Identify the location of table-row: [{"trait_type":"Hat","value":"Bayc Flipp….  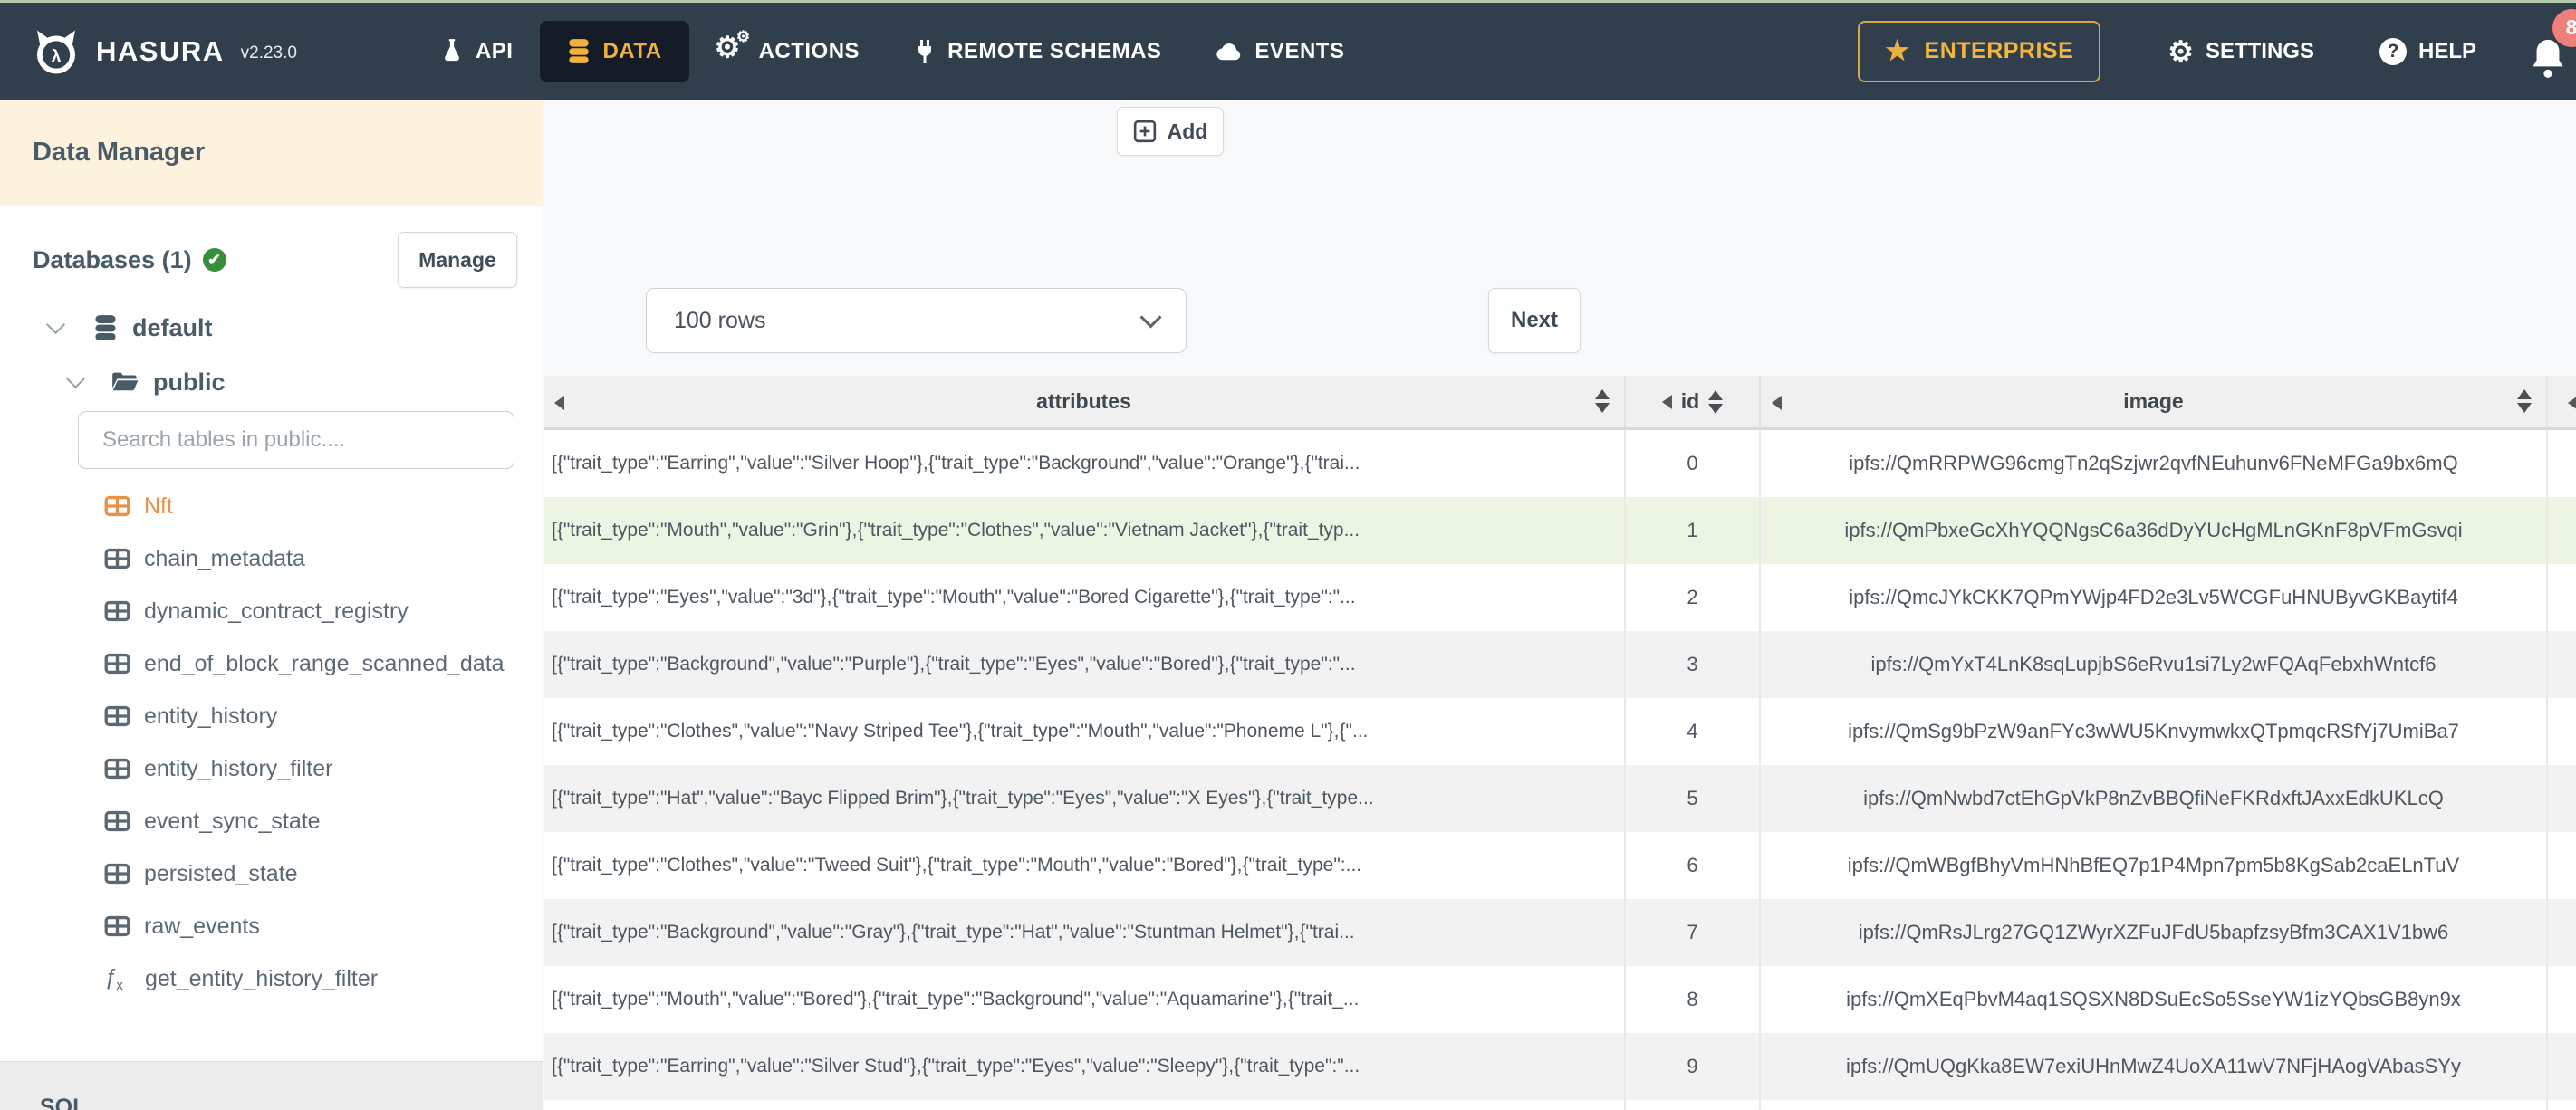
(1560, 798).